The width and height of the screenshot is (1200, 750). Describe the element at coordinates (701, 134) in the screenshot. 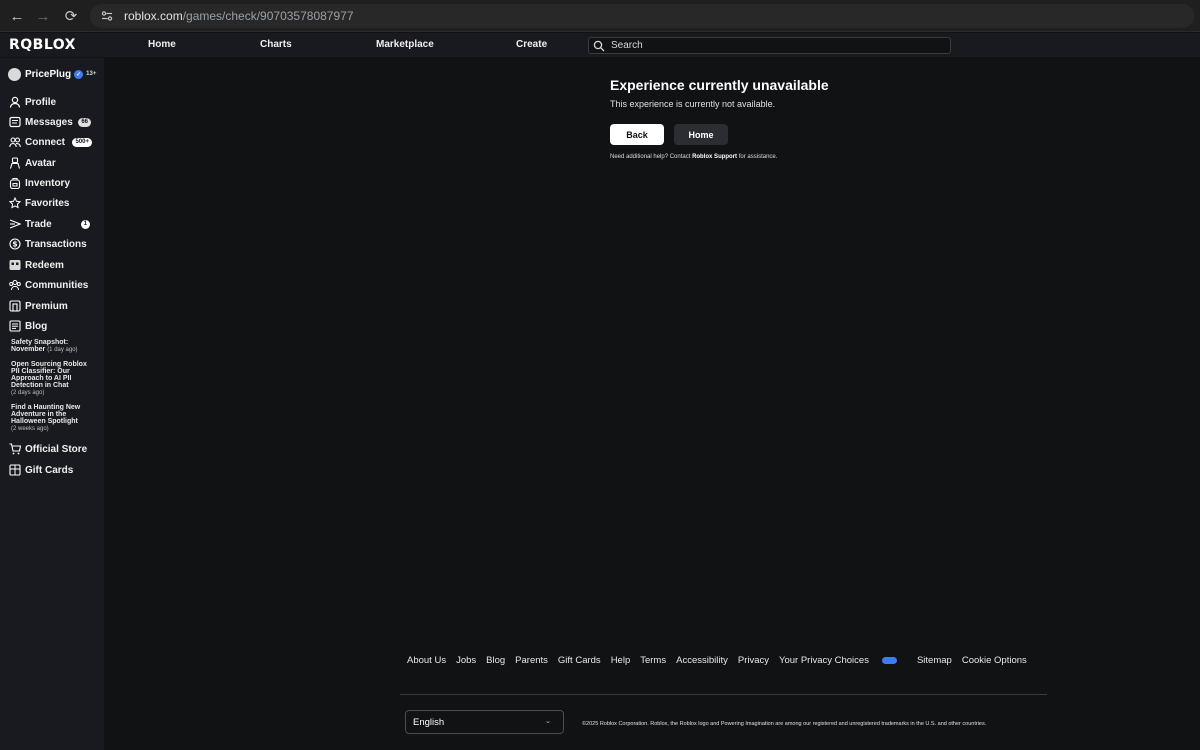

I see `home-button: Home` at that location.